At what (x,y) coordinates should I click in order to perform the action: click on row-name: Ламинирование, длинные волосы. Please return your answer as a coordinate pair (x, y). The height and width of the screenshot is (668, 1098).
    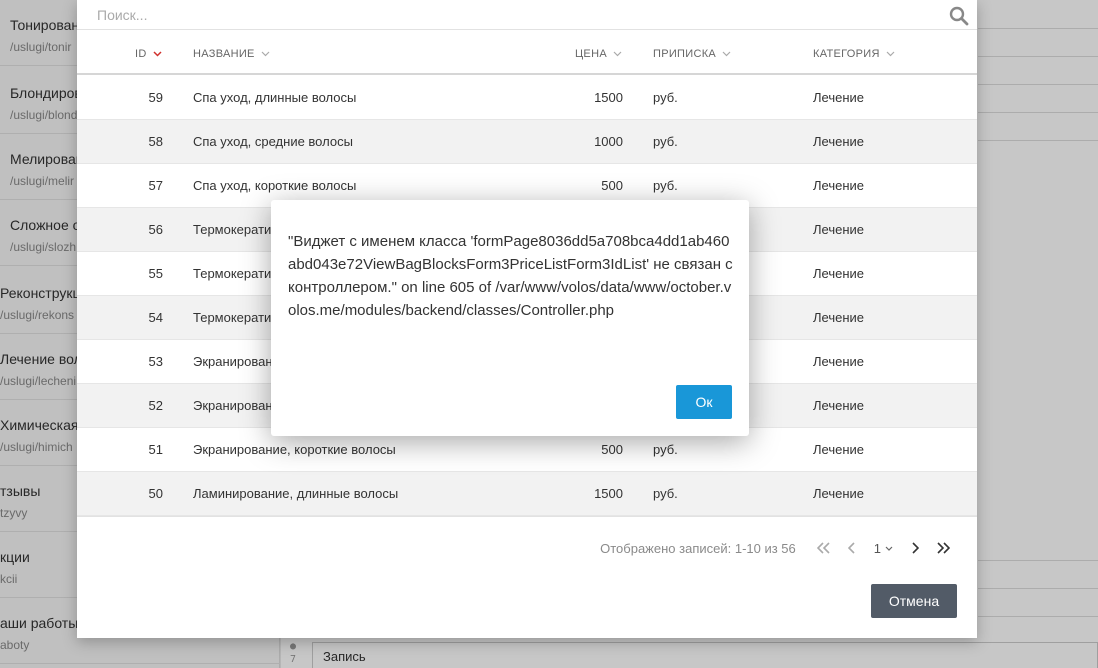
    Looking at the image, I should click on (296, 493).